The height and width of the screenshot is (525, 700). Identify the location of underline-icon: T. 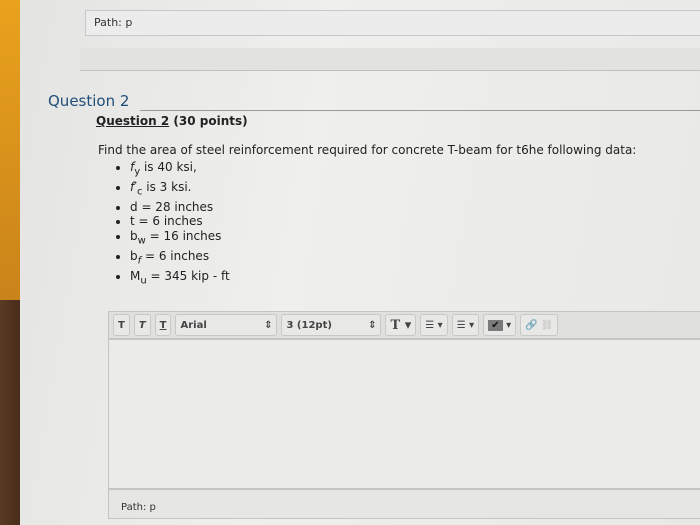
(163, 325).